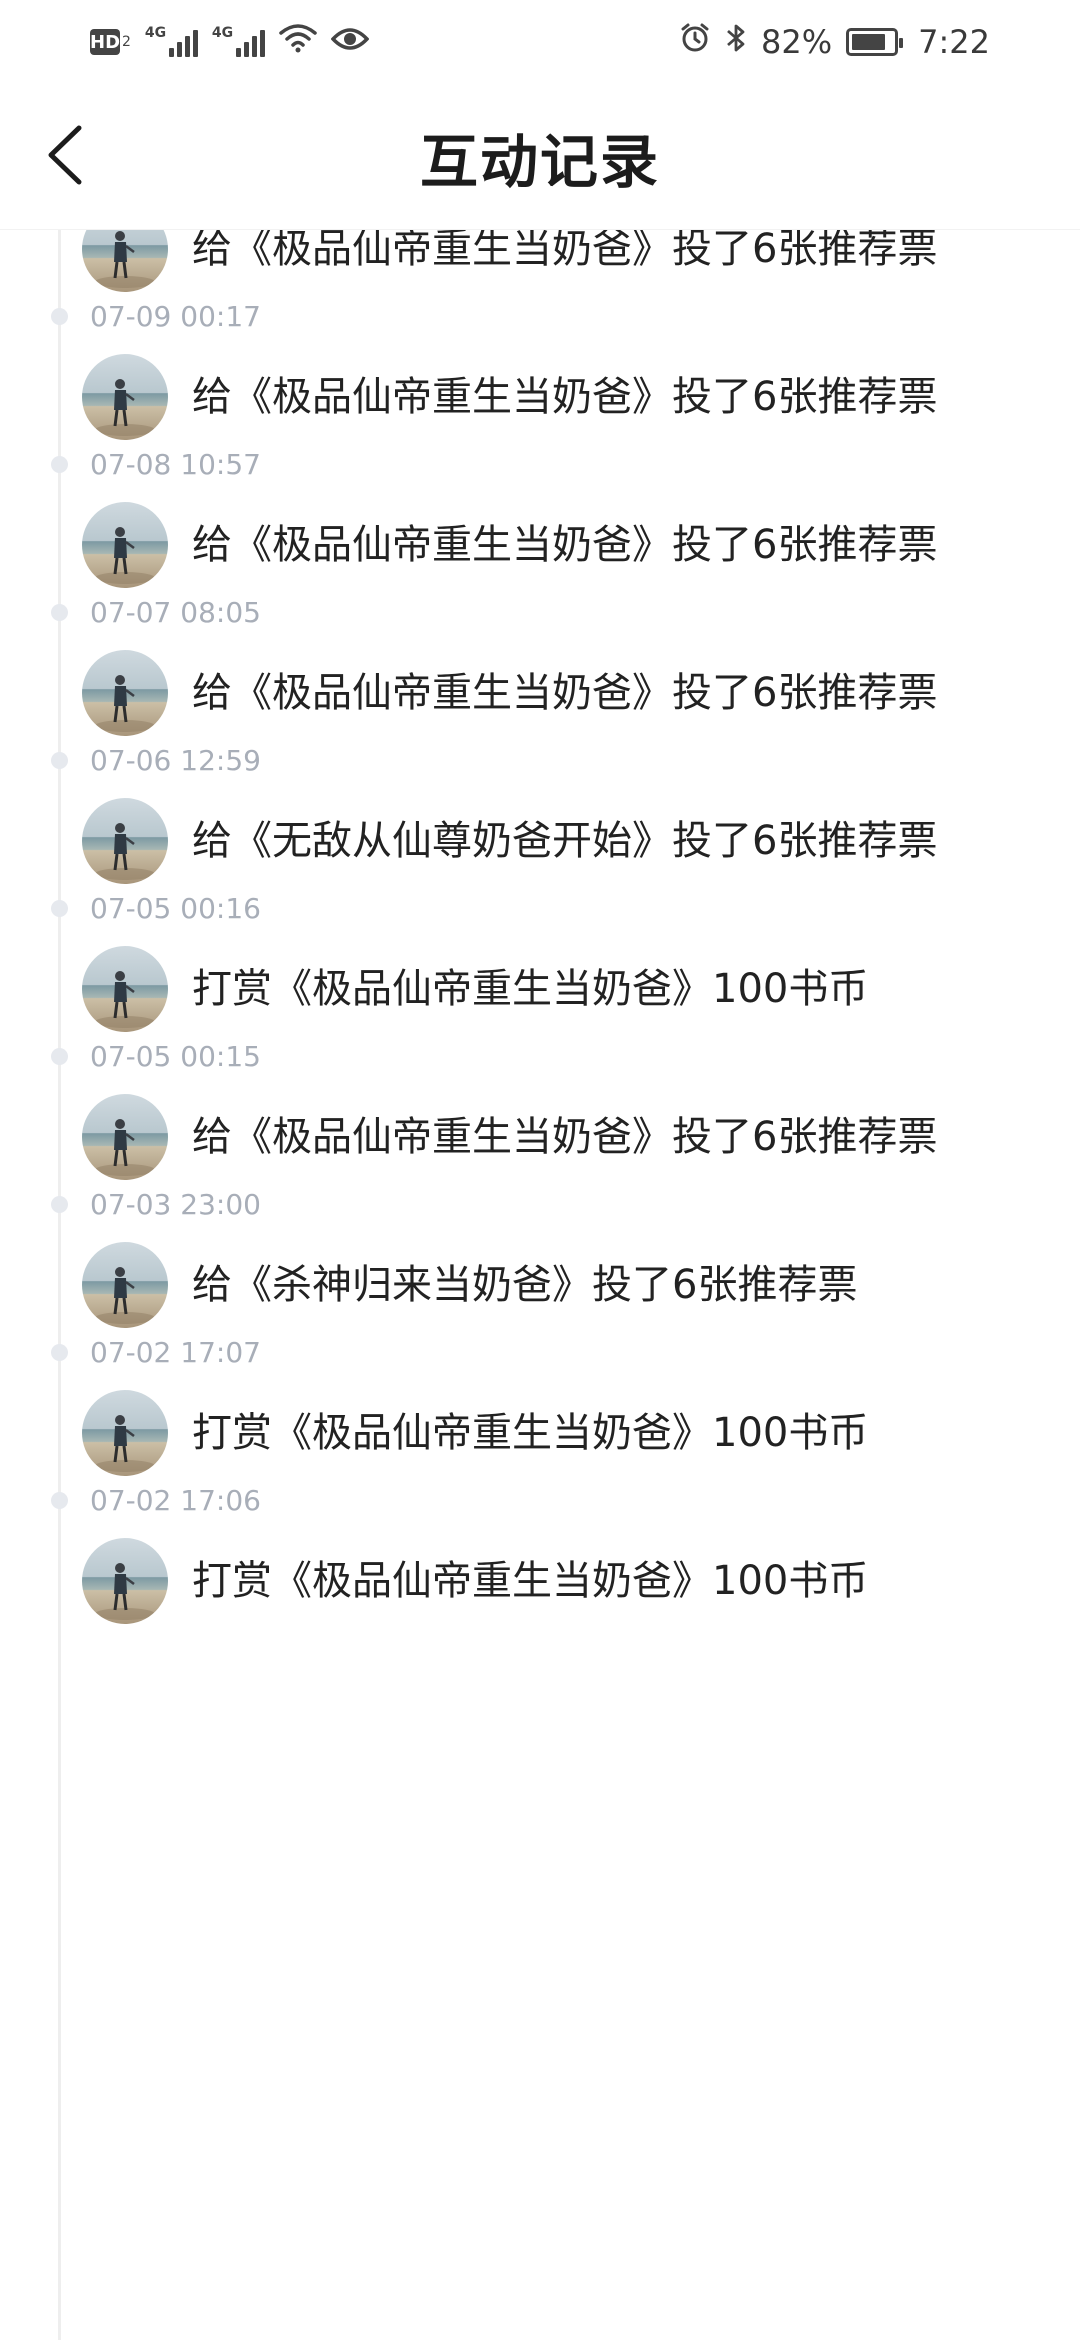 The image size is (1080, 2340). I want to click on record-time: 07-05 00:16, so click(175, 908).